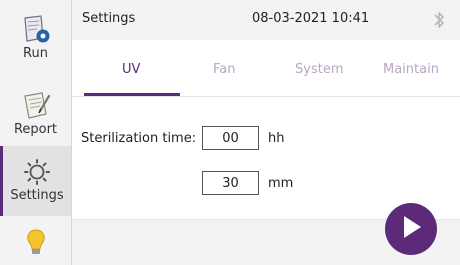  I want to click on sidebar-item-label: Run, so click(35, 53).